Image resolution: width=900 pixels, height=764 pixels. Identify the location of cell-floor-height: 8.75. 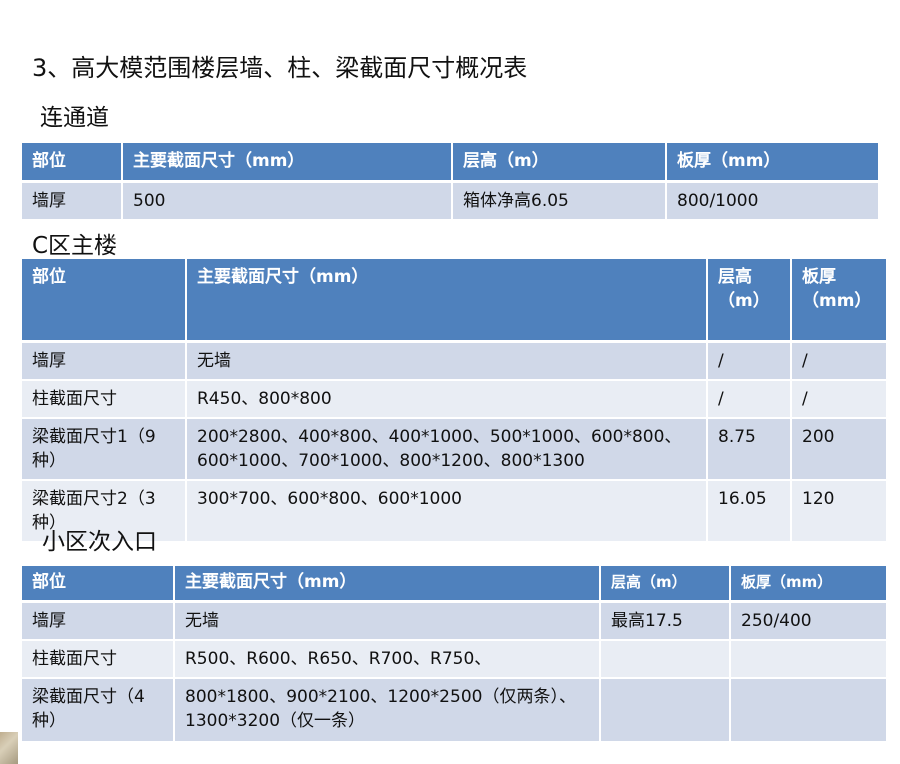
(750, 450).